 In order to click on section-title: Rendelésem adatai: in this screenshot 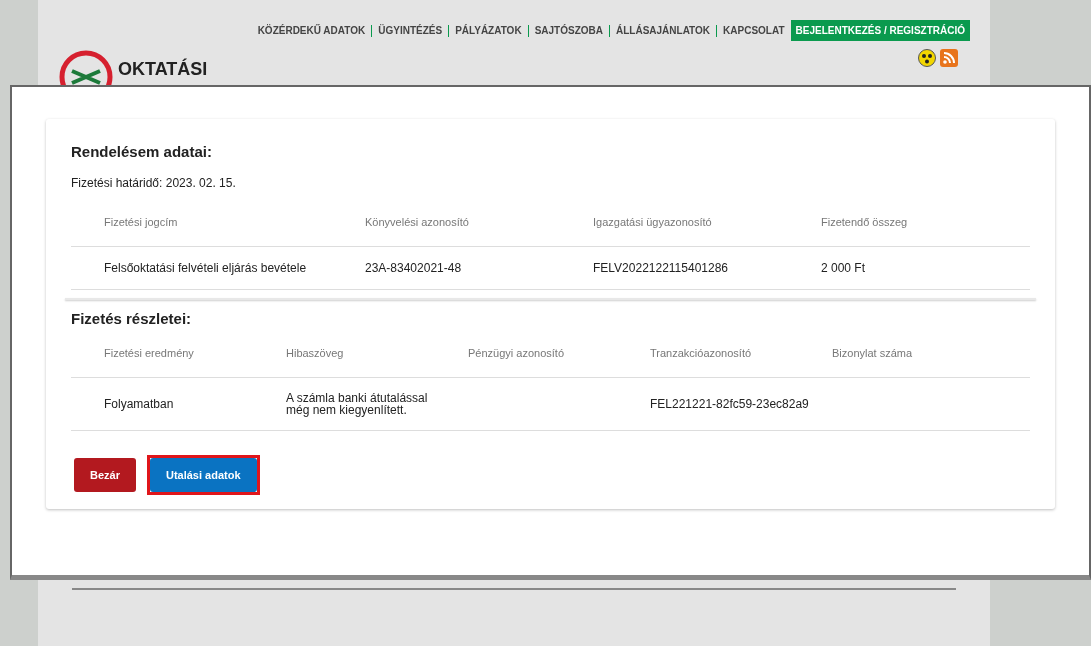, I will do `click(142, 151)`.